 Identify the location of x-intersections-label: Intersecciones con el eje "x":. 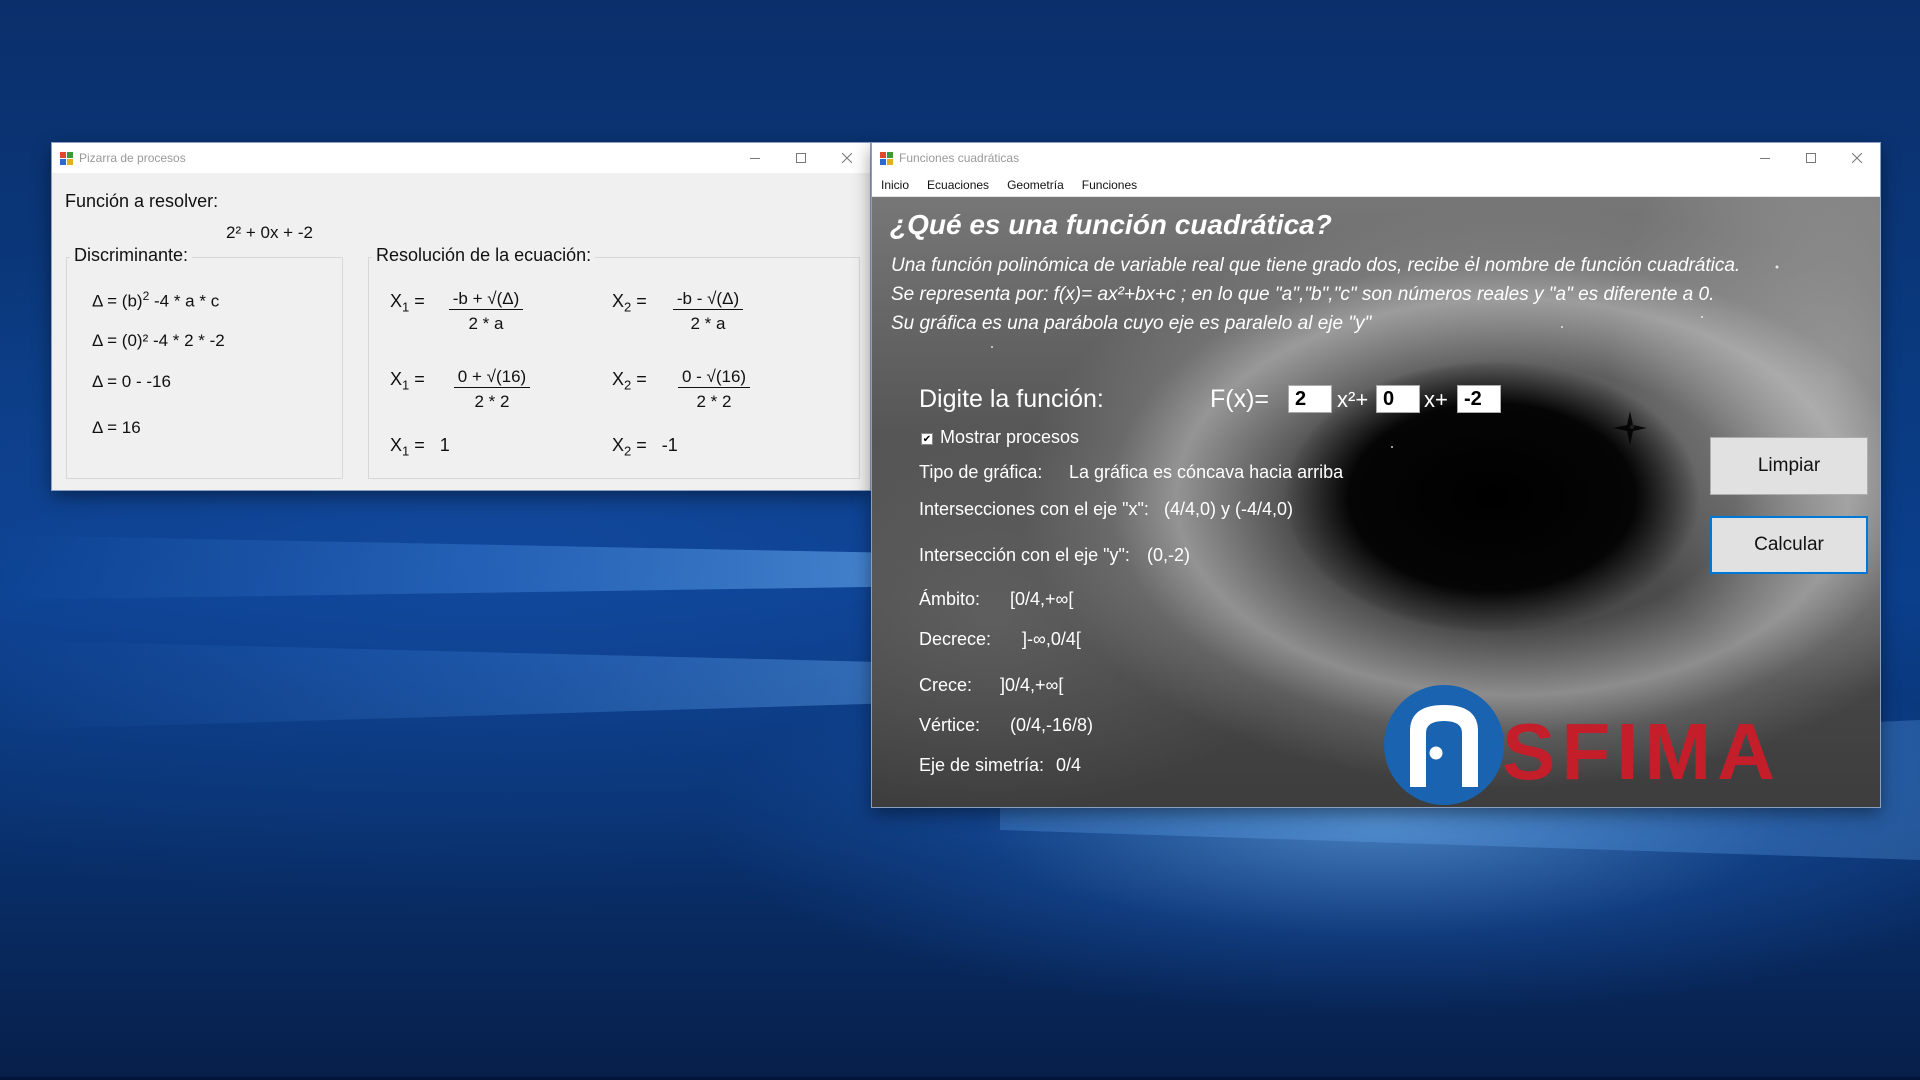
(1034, 509).